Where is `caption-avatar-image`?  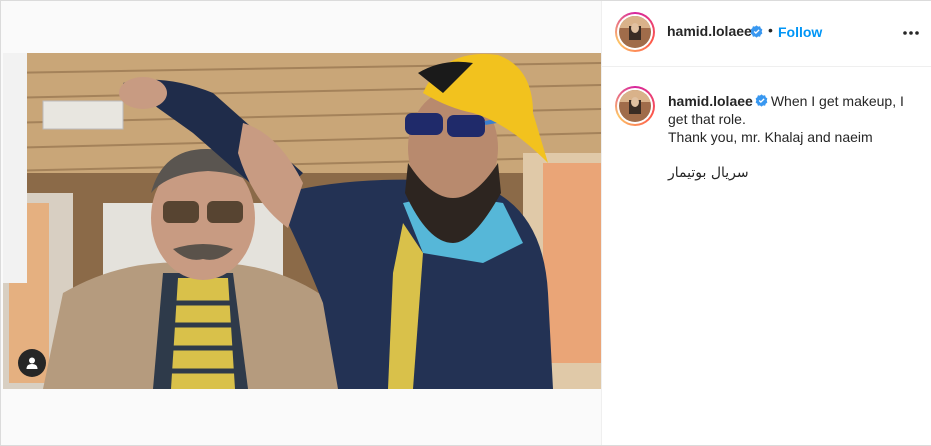 caption-avatar-image is located at coordinates (635, 106).